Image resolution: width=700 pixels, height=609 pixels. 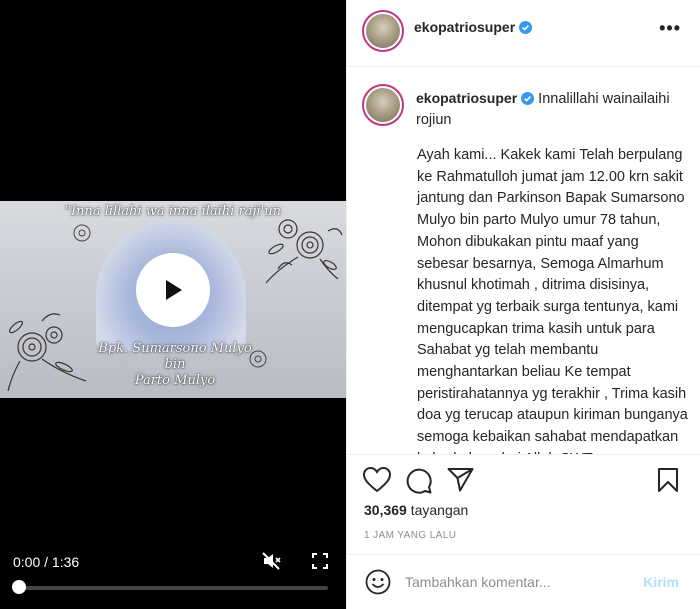 What do you see at coordinates (173, 211) in the screenshot?
I see `video-quote-text: "Inna lillahi wa inna ilaihi raji'un` at bounding box center [173, 211].